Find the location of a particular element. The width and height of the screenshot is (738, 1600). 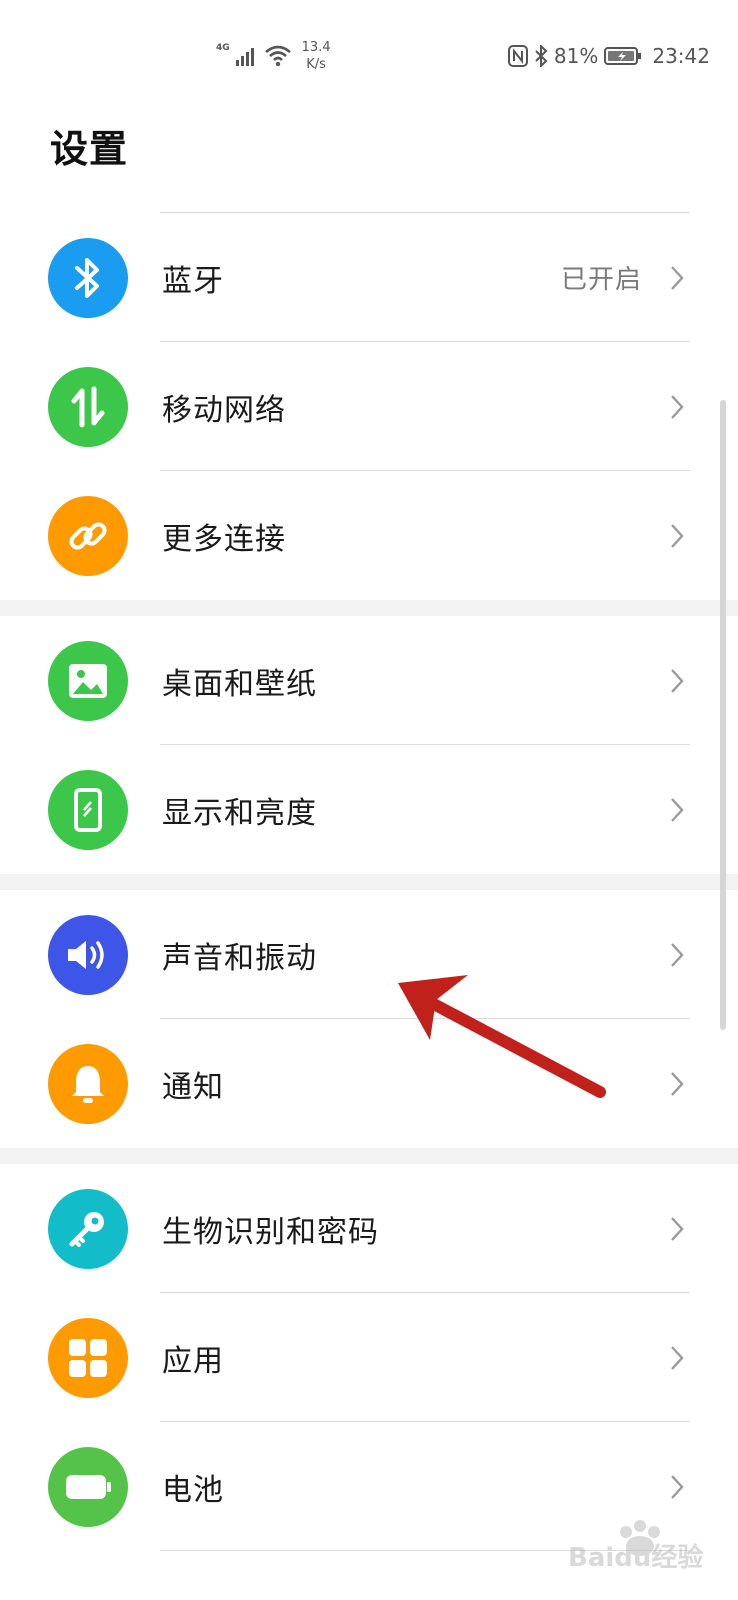

settings-item-apps: 应用 is located at coordinates (369, 1357).